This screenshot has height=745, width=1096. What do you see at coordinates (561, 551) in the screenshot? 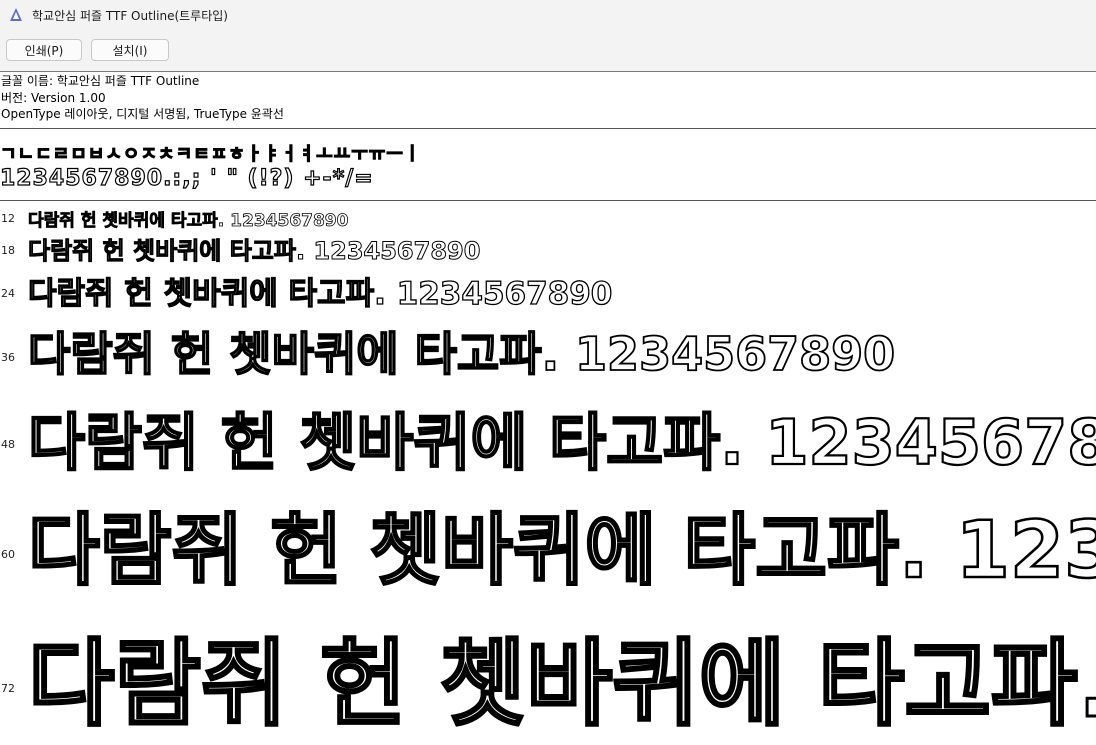
I see `preview-text-60: 다람쥐 헌 쳇바퀴에 타고파. 1234567890` at bounding box center [561, 551].